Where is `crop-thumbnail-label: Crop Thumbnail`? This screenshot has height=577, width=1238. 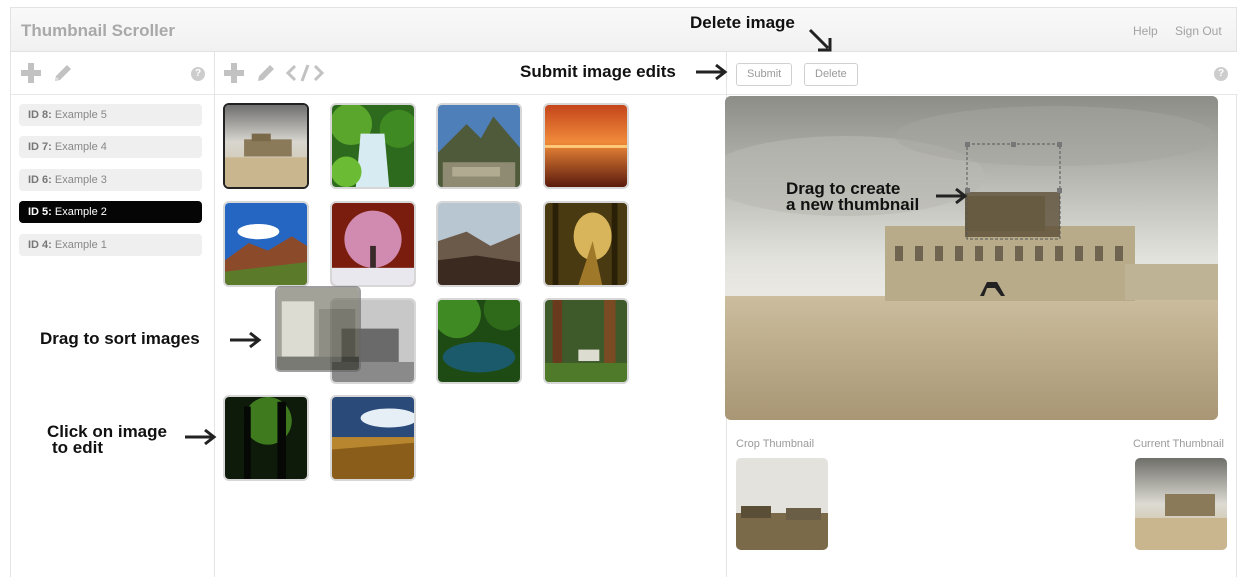
crop-thumbnail-label: Crop Thumbnail is located at coordinates (775, 444).